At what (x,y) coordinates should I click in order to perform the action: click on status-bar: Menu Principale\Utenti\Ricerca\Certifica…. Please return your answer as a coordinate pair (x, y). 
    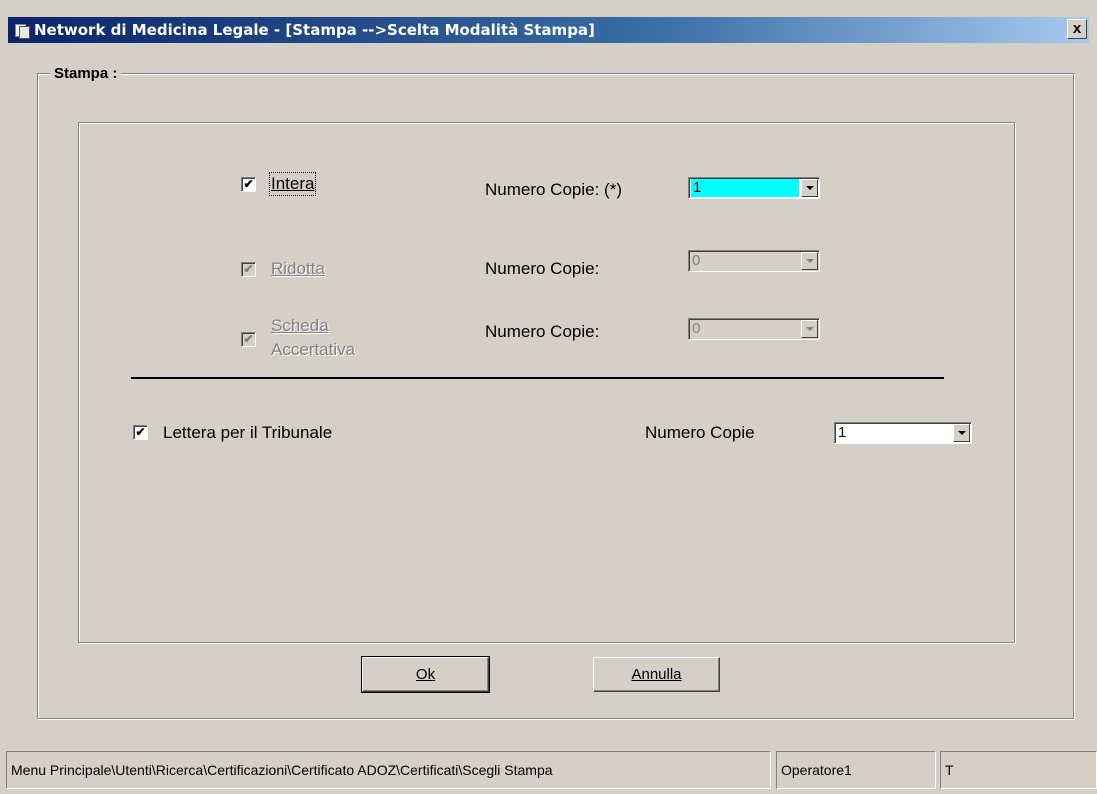
    Looking at the image, I should click on (551, 770).